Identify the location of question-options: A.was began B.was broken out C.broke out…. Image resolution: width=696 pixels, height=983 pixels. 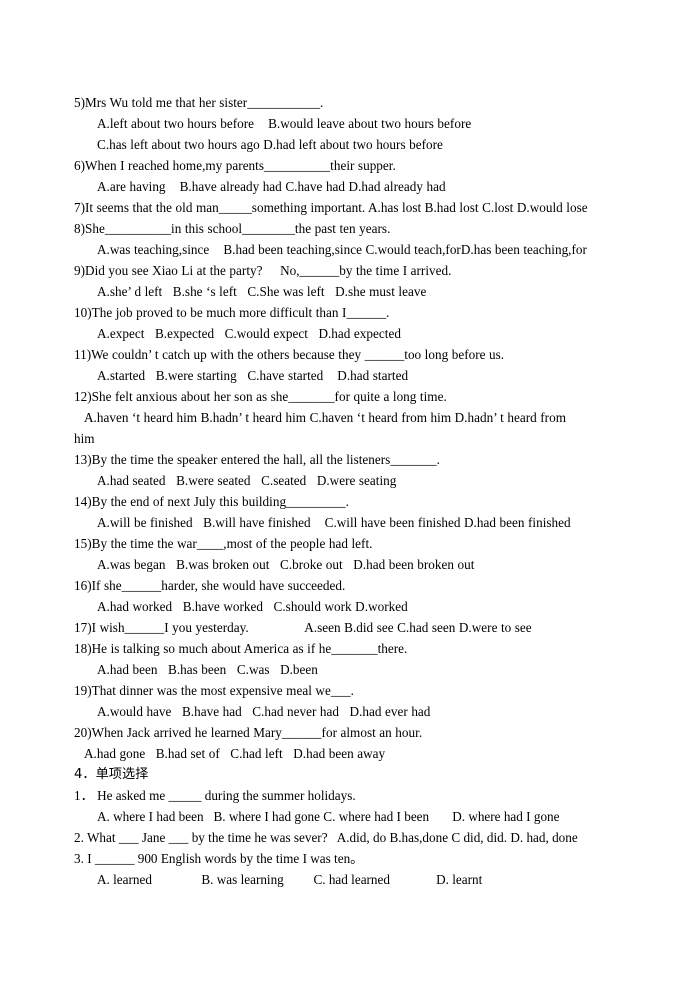
(286, 564).